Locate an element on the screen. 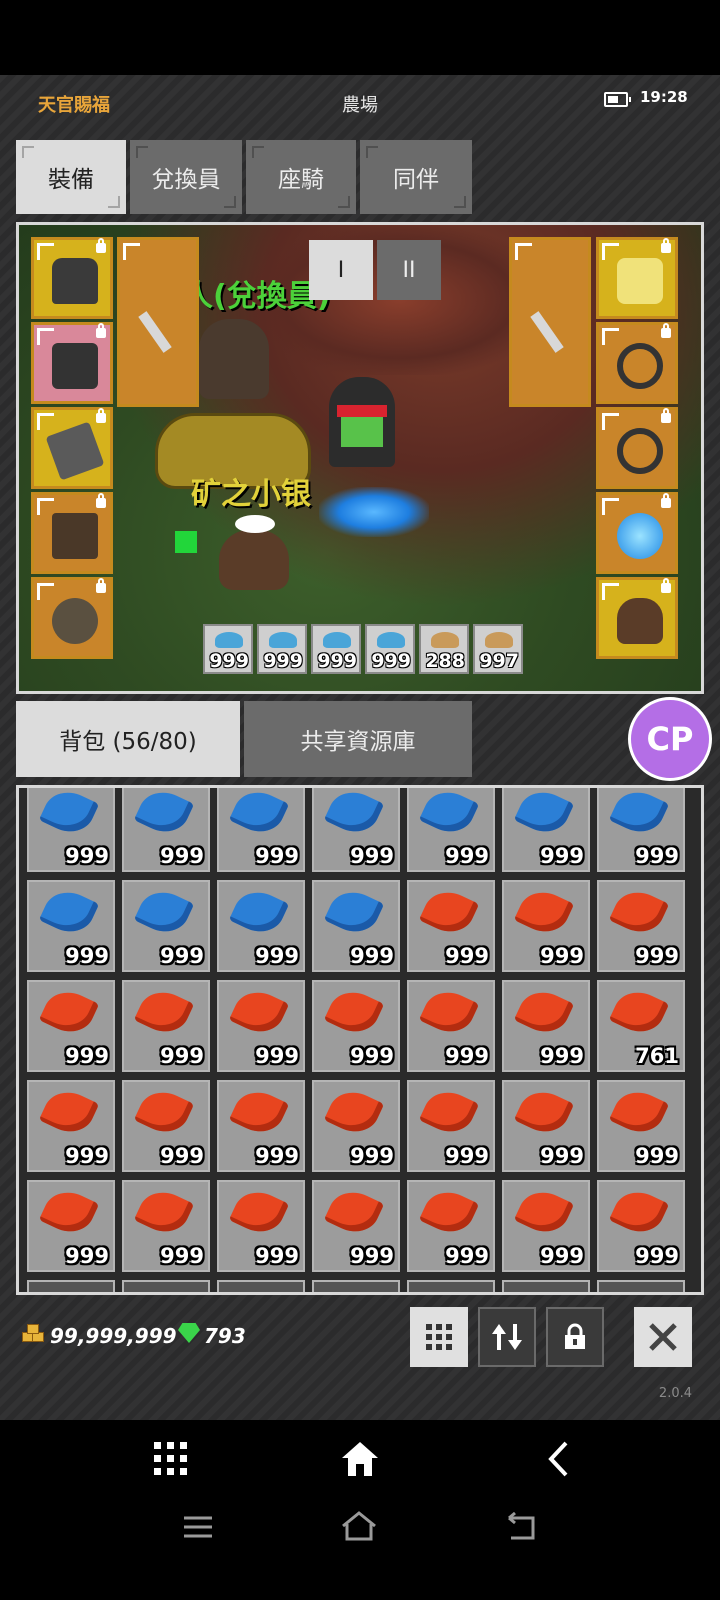 This screenshot has height=1600, width=720. menu-lines-icon is located at coordinates (198, 1527).